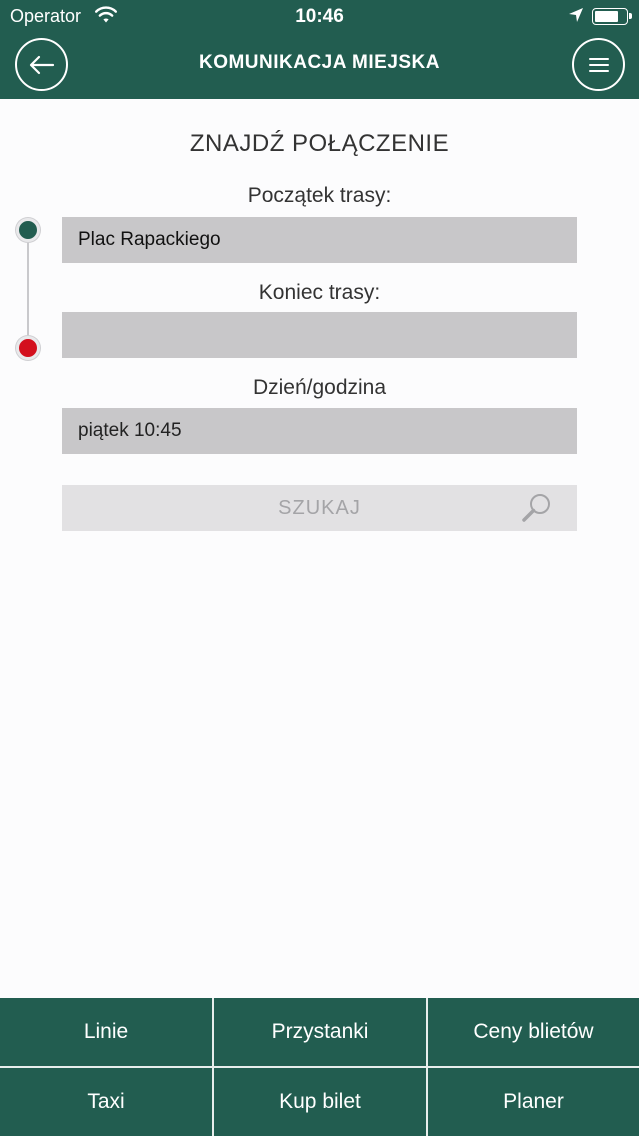 Image resolution: width=639 pixels, height=1136 pixels. What do you see at coordinates (28, 348) in the screenshot?
I see `route-end-dot` at bounding box center [28, 348].